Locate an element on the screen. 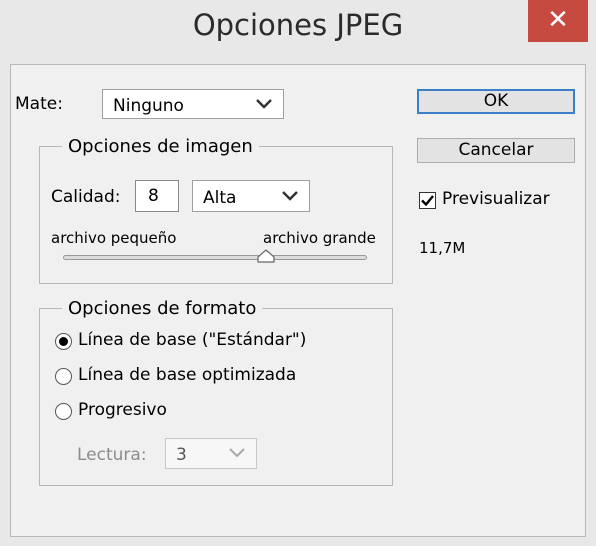  progressive-label: Progresivo is located at coordinates (122, 410).